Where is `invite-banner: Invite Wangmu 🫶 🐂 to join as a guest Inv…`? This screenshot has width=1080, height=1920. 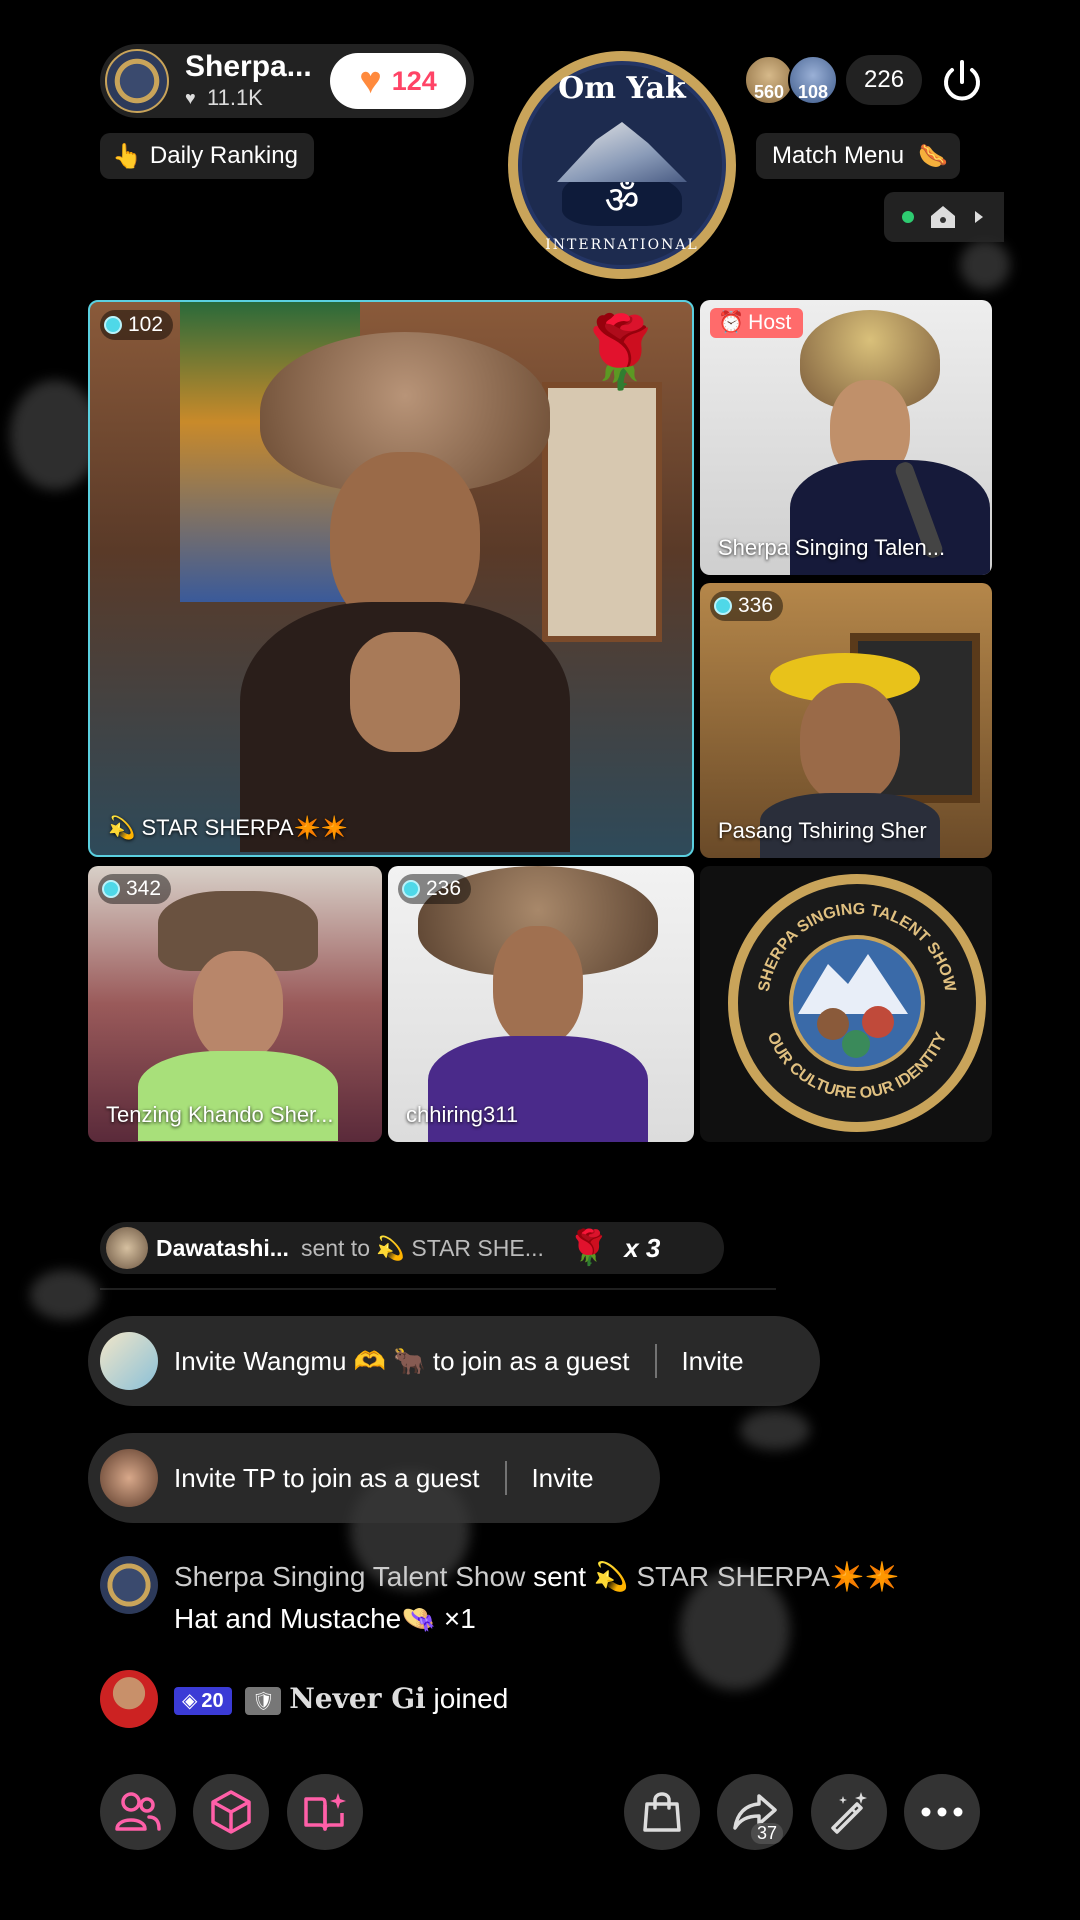
invite-banner: Invite Wangmu 🫶 🐂 to join as a guest Inv… is located at coordinates (454, 1361).